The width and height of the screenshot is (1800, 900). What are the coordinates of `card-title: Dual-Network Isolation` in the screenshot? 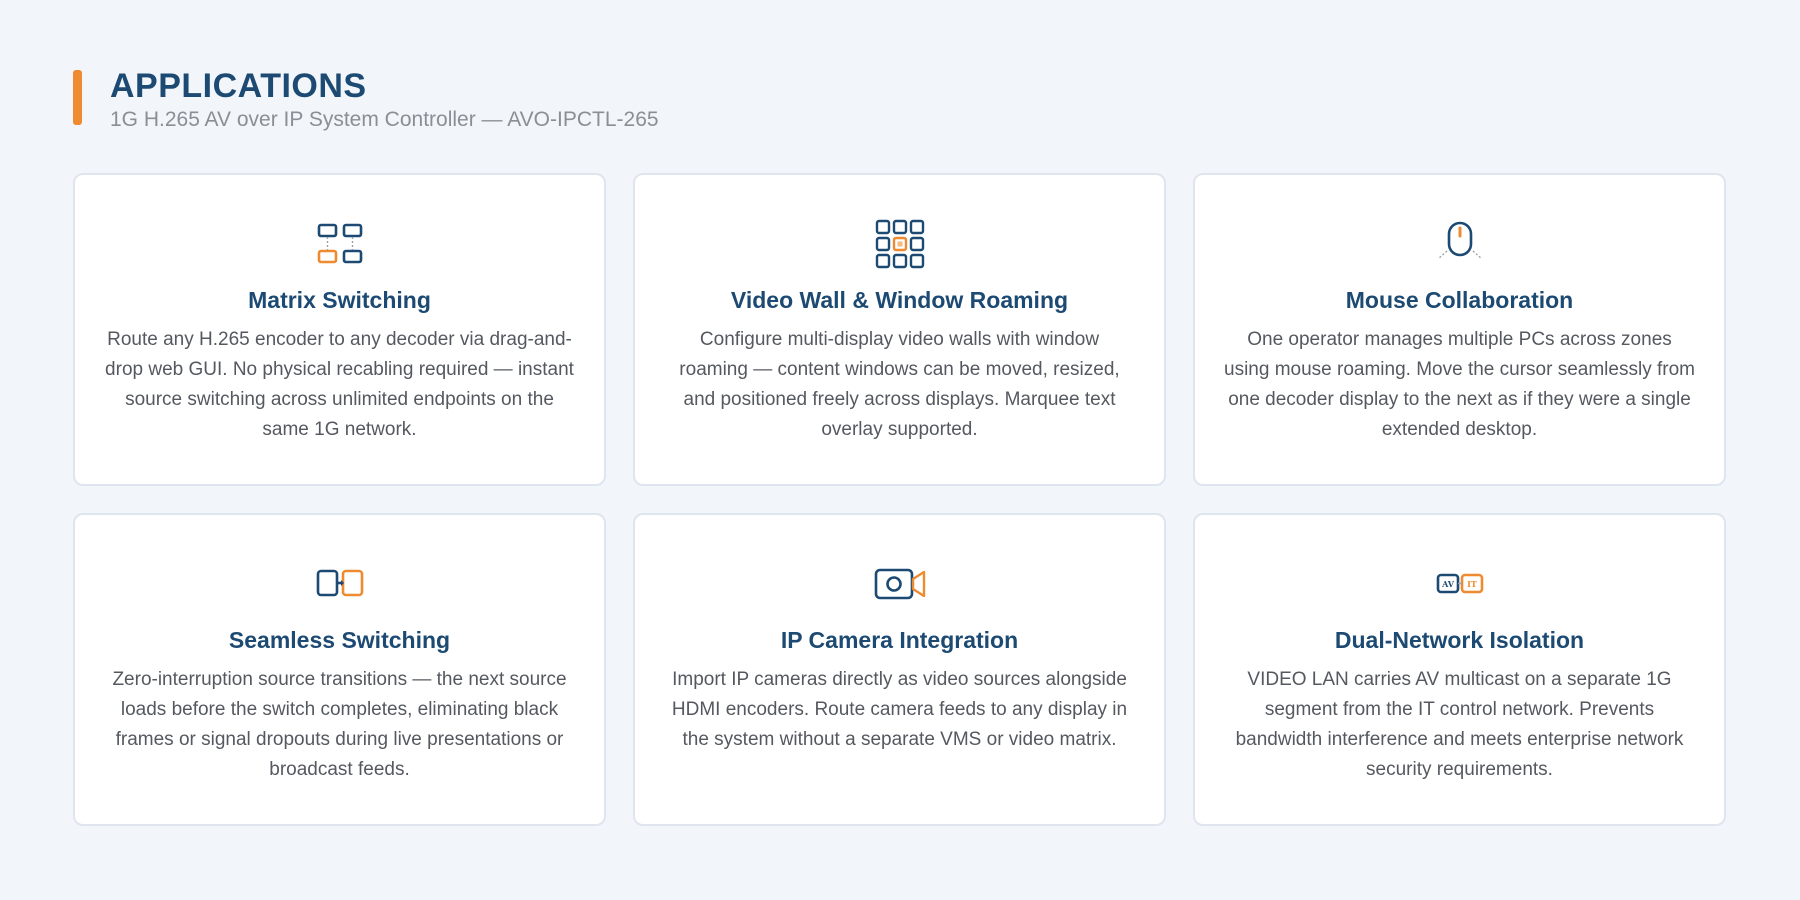 It's located at (1459, 640).